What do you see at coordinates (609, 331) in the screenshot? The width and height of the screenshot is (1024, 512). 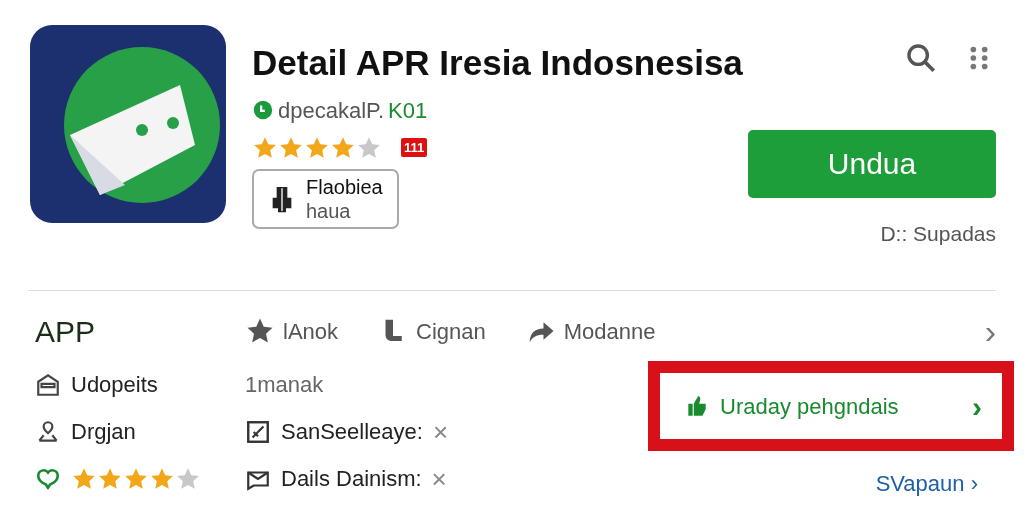 I see `action-label: Modanne` at bounding box center [609, 331].